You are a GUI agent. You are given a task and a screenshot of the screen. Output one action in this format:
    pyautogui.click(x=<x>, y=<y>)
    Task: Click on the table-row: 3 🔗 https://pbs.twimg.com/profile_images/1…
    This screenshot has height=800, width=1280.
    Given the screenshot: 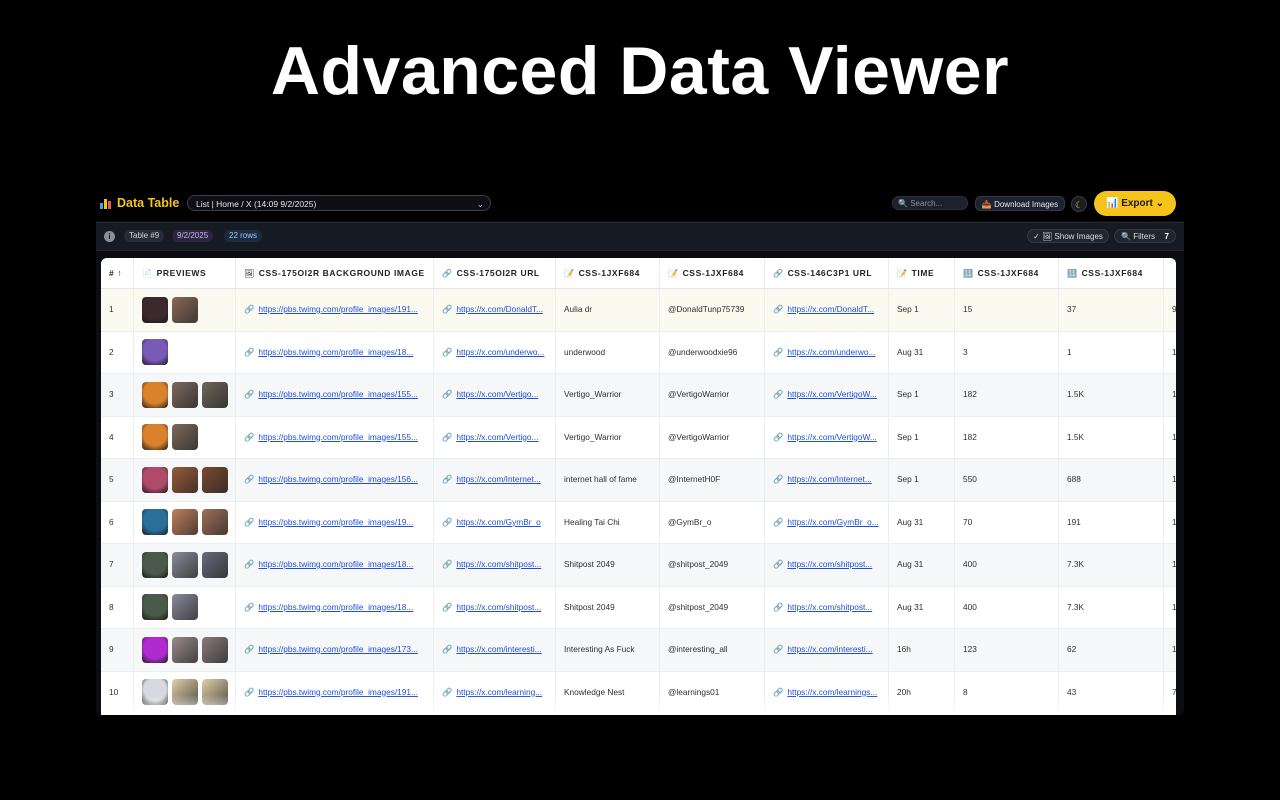 What is the action you would take?
    pyautogui.click(x=638, y=395)
    